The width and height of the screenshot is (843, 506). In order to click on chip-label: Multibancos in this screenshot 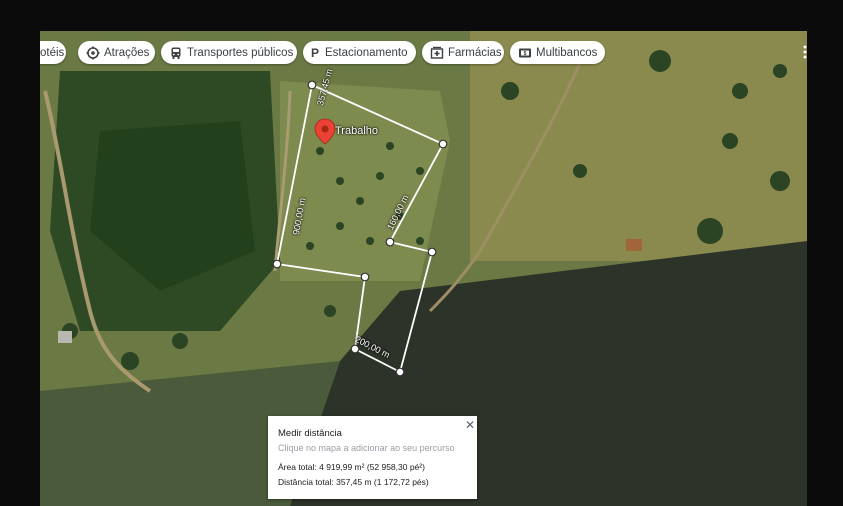, I will do `click(567, 52)`.